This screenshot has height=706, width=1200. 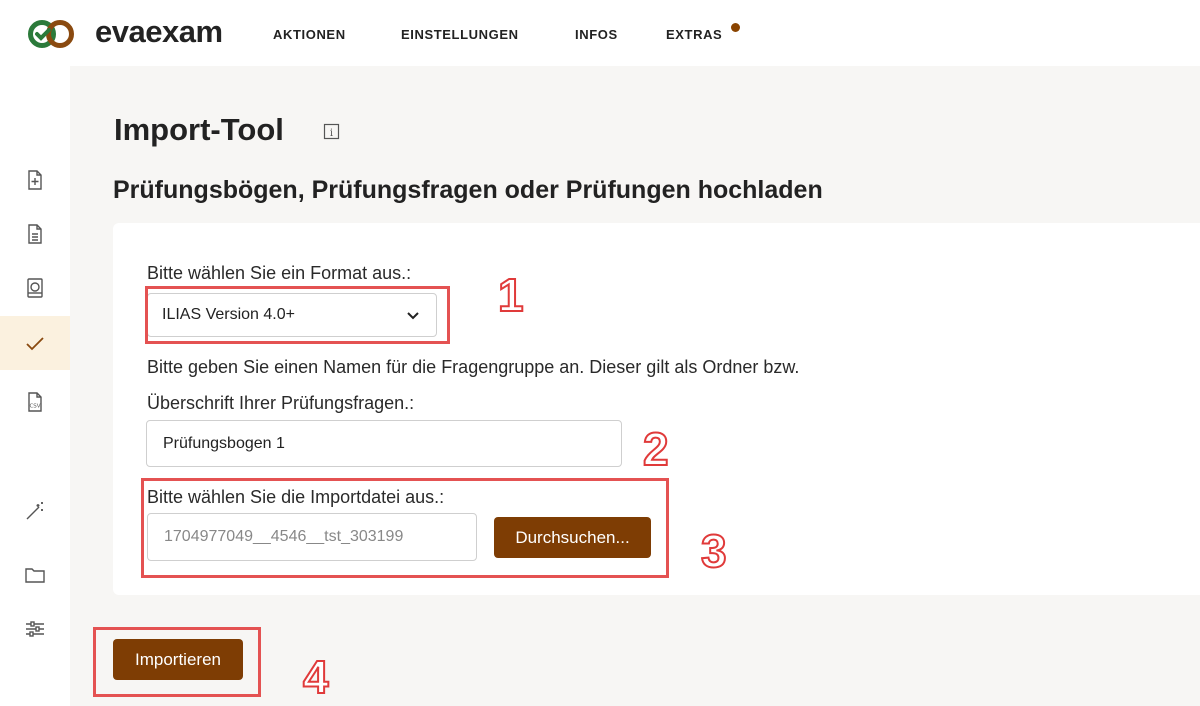 I want to click on nav-einstellungen: EINSTELLUNGEN, so click(x=460, y=34).